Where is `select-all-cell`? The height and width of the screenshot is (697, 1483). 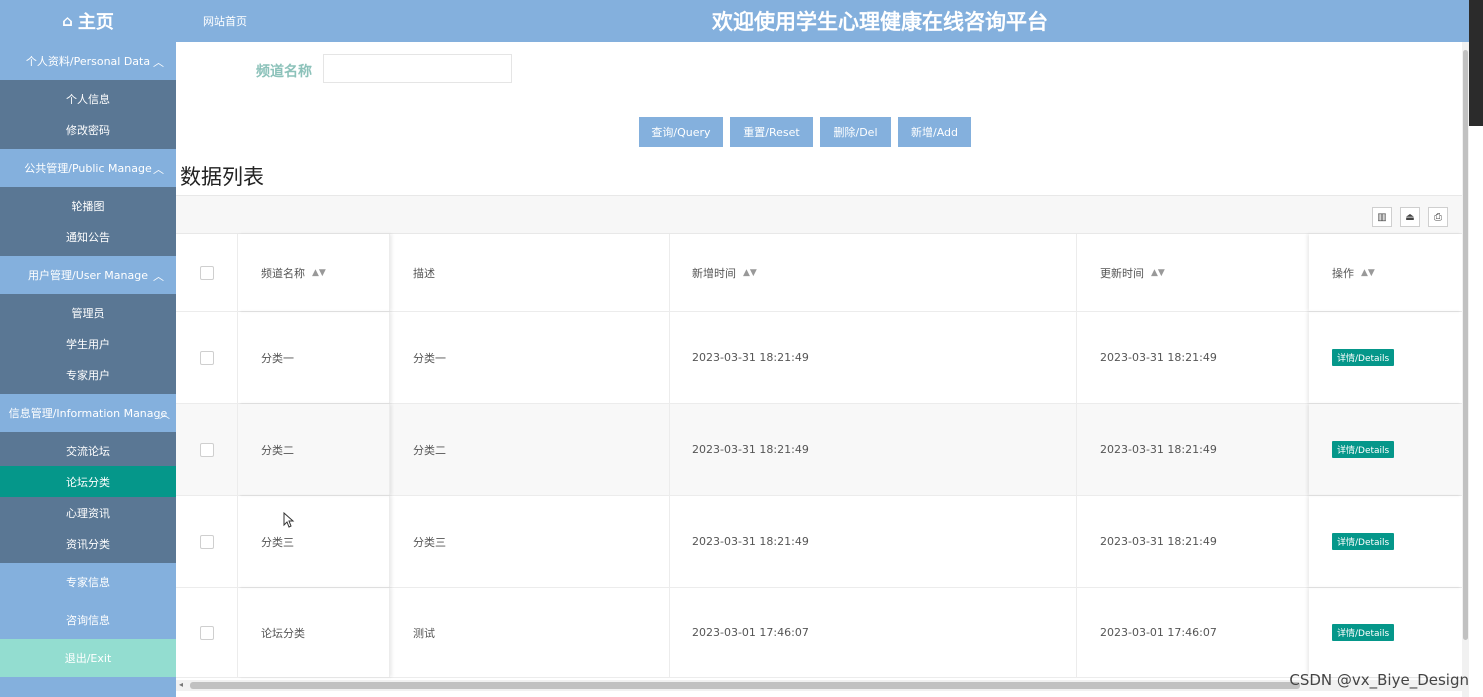 select-all-cell is located at coordinates (207, 272).